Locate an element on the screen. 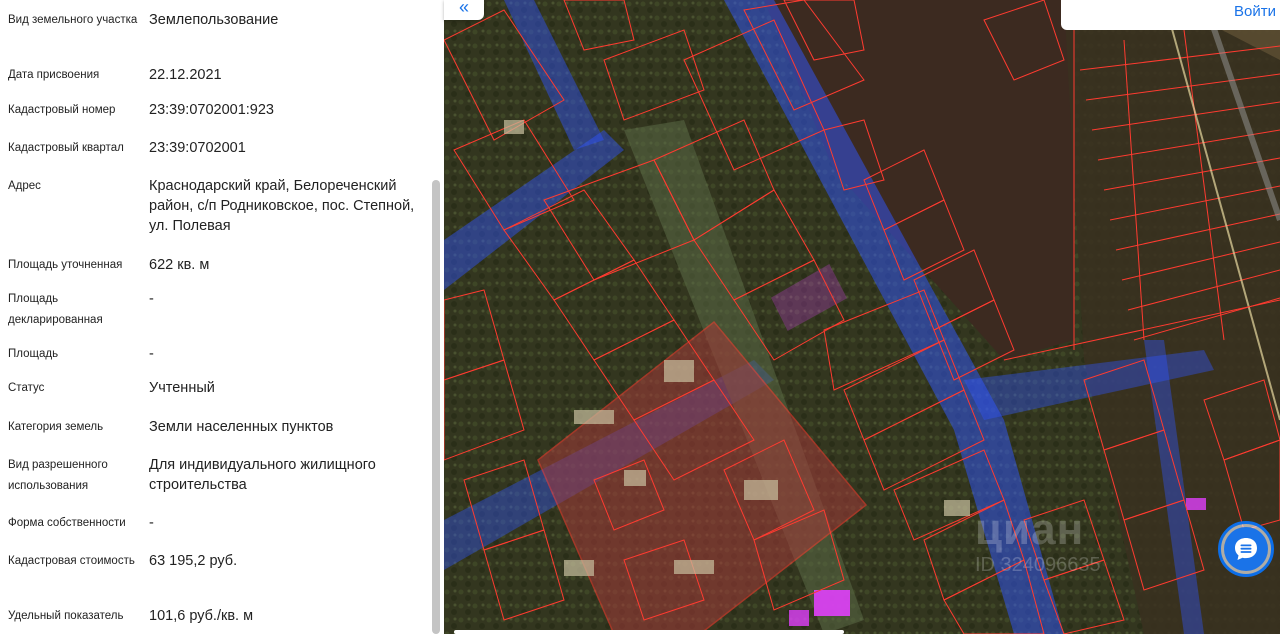  row-area-declared: Площадь декларированная - is located at coordinates (213, 310).